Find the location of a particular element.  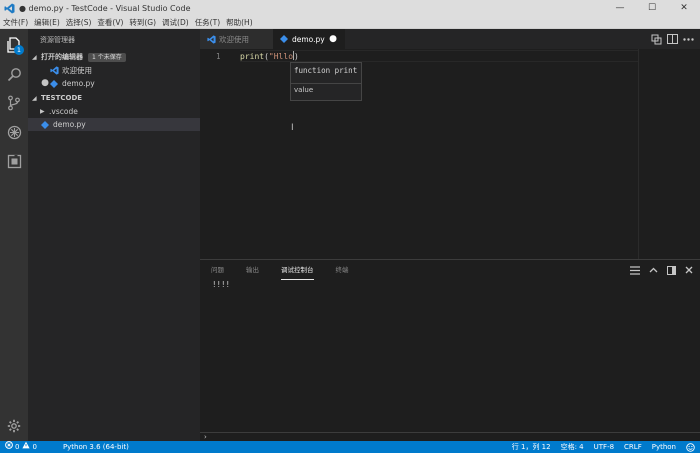

ruler-guide is located at coordinates (638, 154).